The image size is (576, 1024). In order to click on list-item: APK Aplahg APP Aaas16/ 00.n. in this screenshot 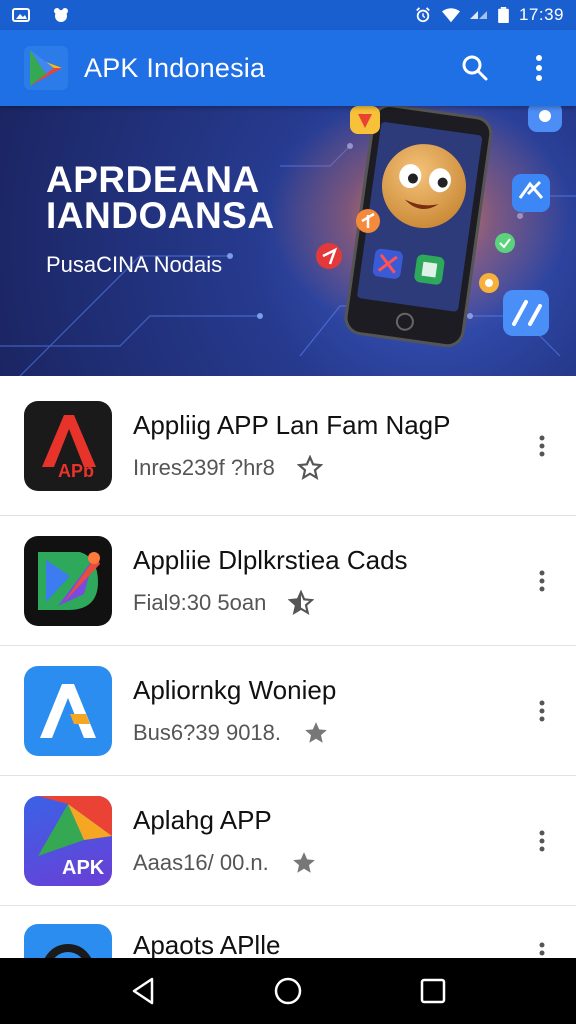, I will do `click(288, 841)`.